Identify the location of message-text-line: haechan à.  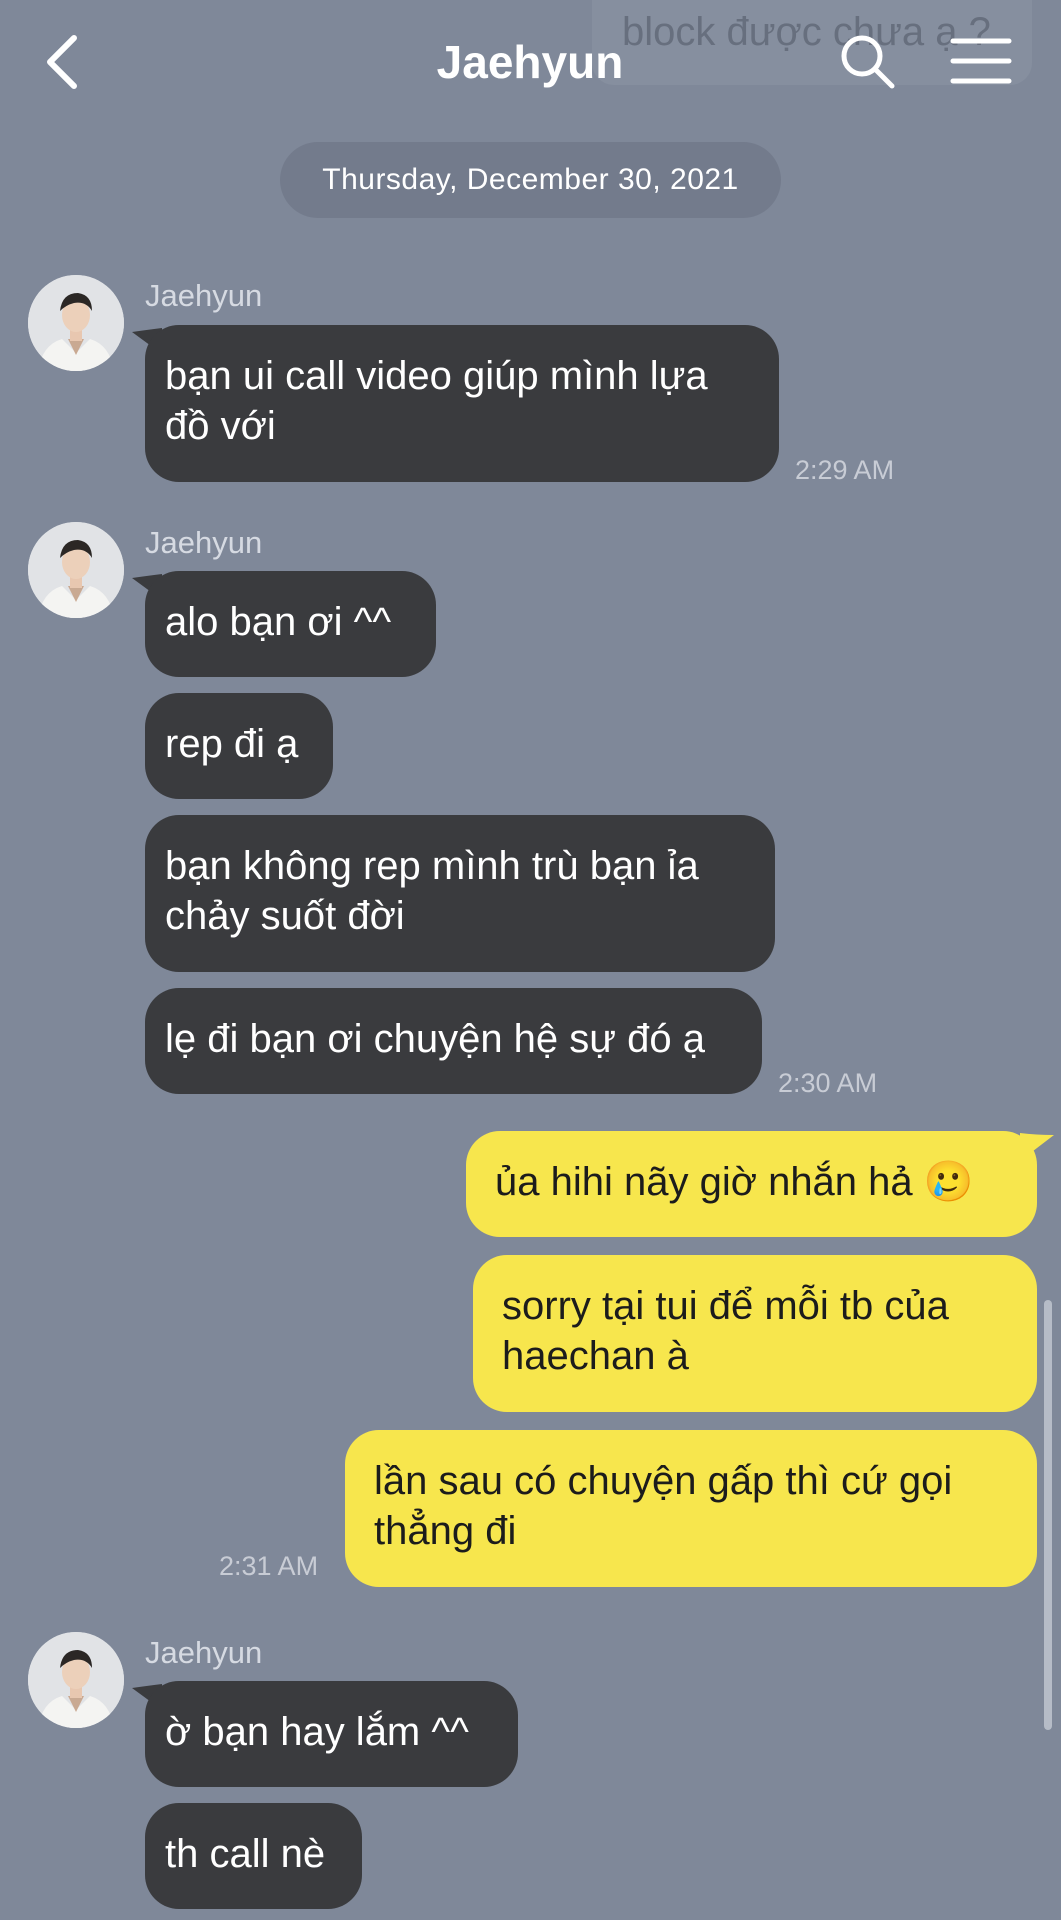
(595, 1356).